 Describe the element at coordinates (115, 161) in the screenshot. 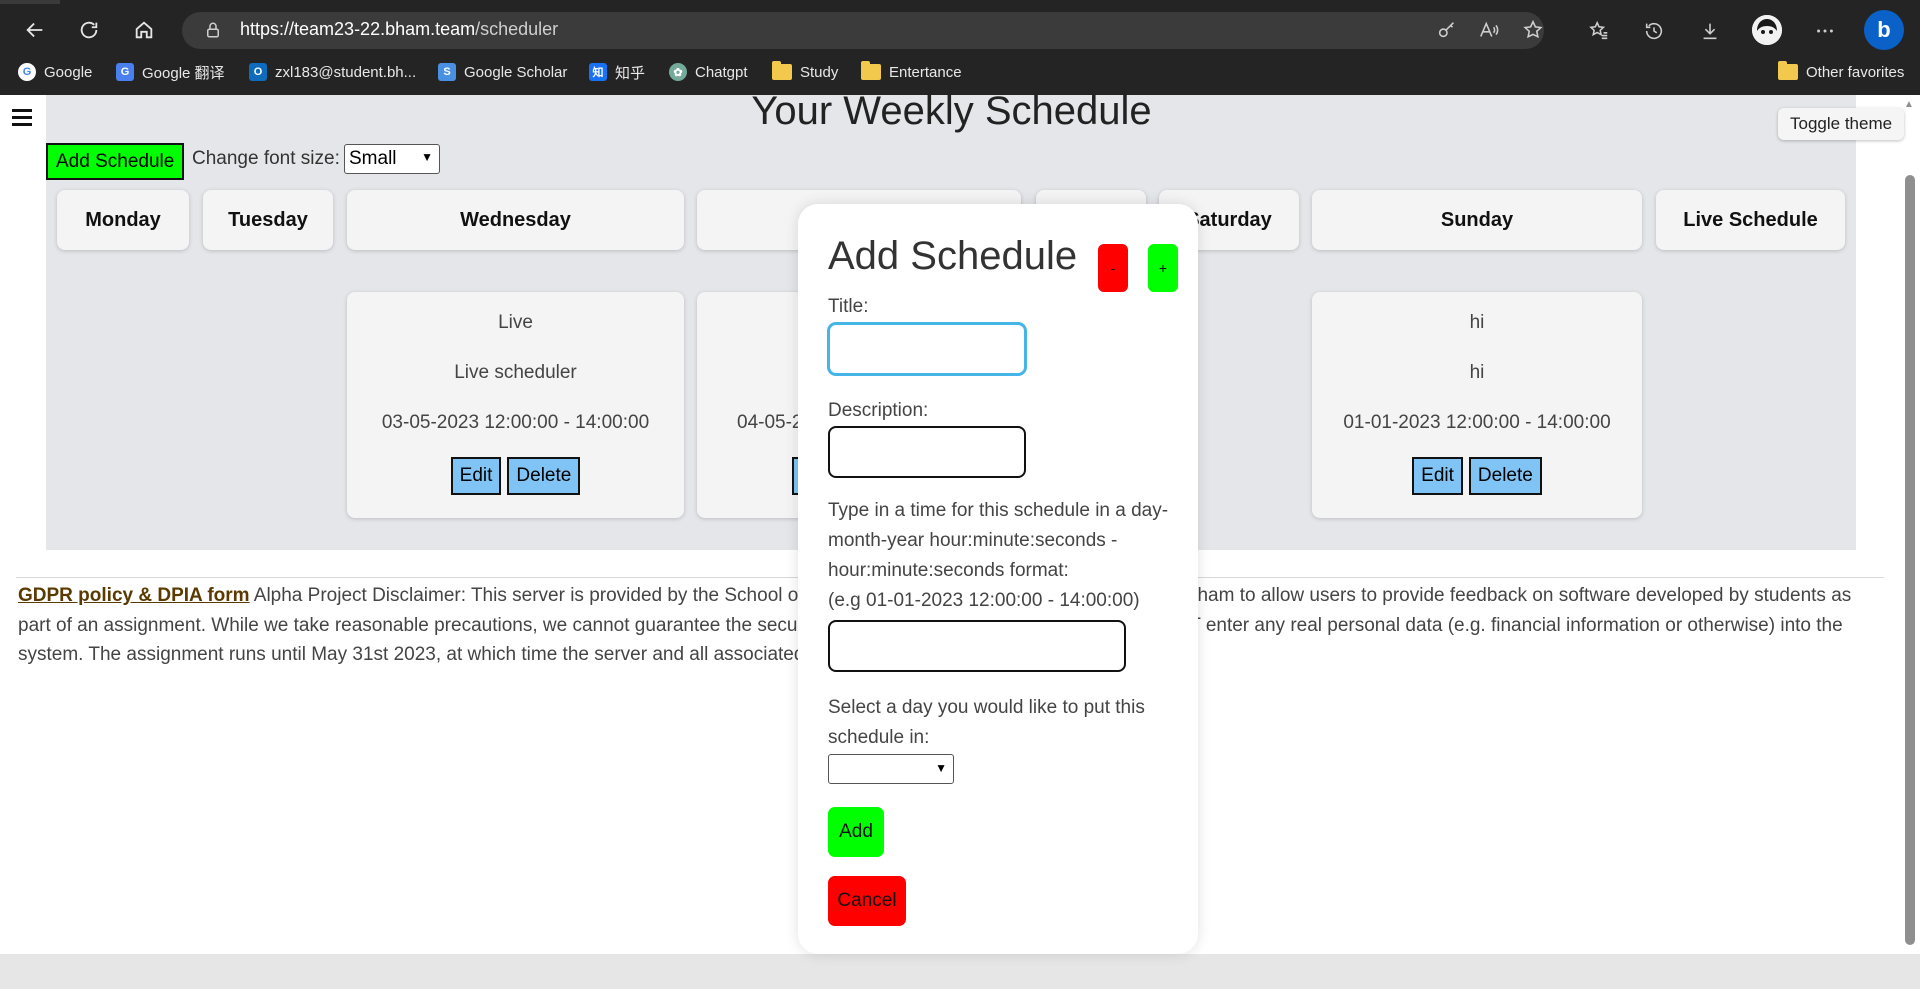

I see `add-schedule-button: Add Schedule` at that location.